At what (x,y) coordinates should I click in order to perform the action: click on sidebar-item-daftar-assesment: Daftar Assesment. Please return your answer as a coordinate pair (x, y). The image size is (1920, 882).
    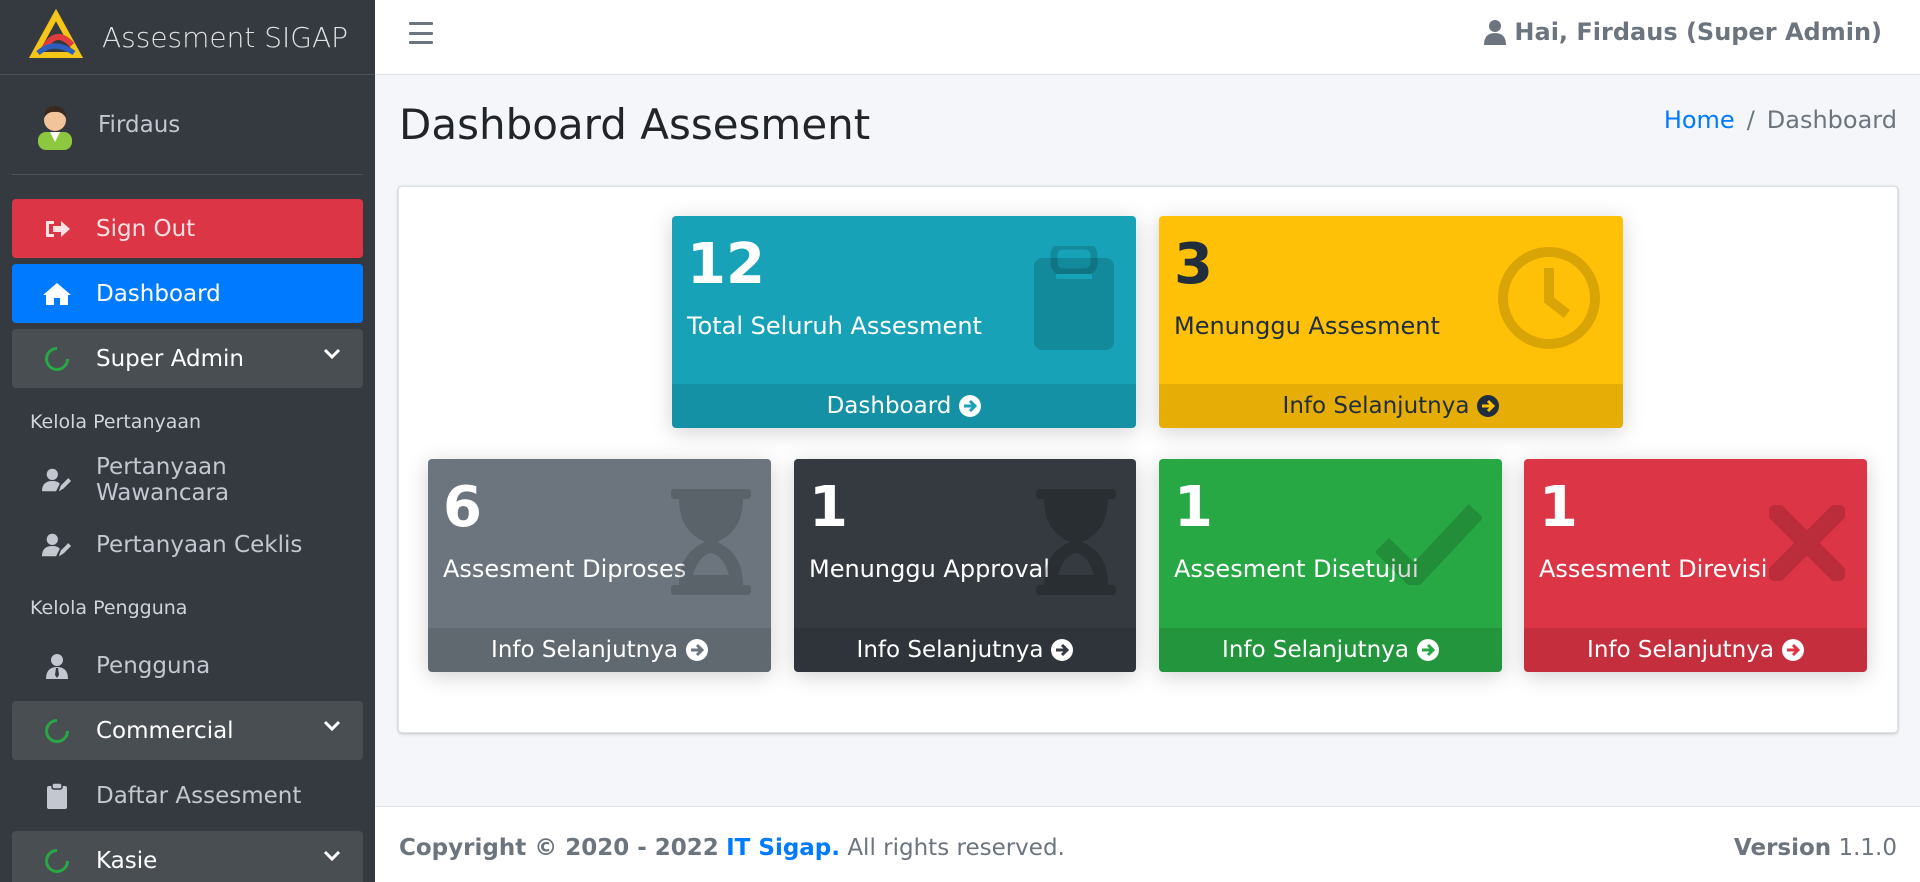
    Looking at the image, I should click on (187, 795).